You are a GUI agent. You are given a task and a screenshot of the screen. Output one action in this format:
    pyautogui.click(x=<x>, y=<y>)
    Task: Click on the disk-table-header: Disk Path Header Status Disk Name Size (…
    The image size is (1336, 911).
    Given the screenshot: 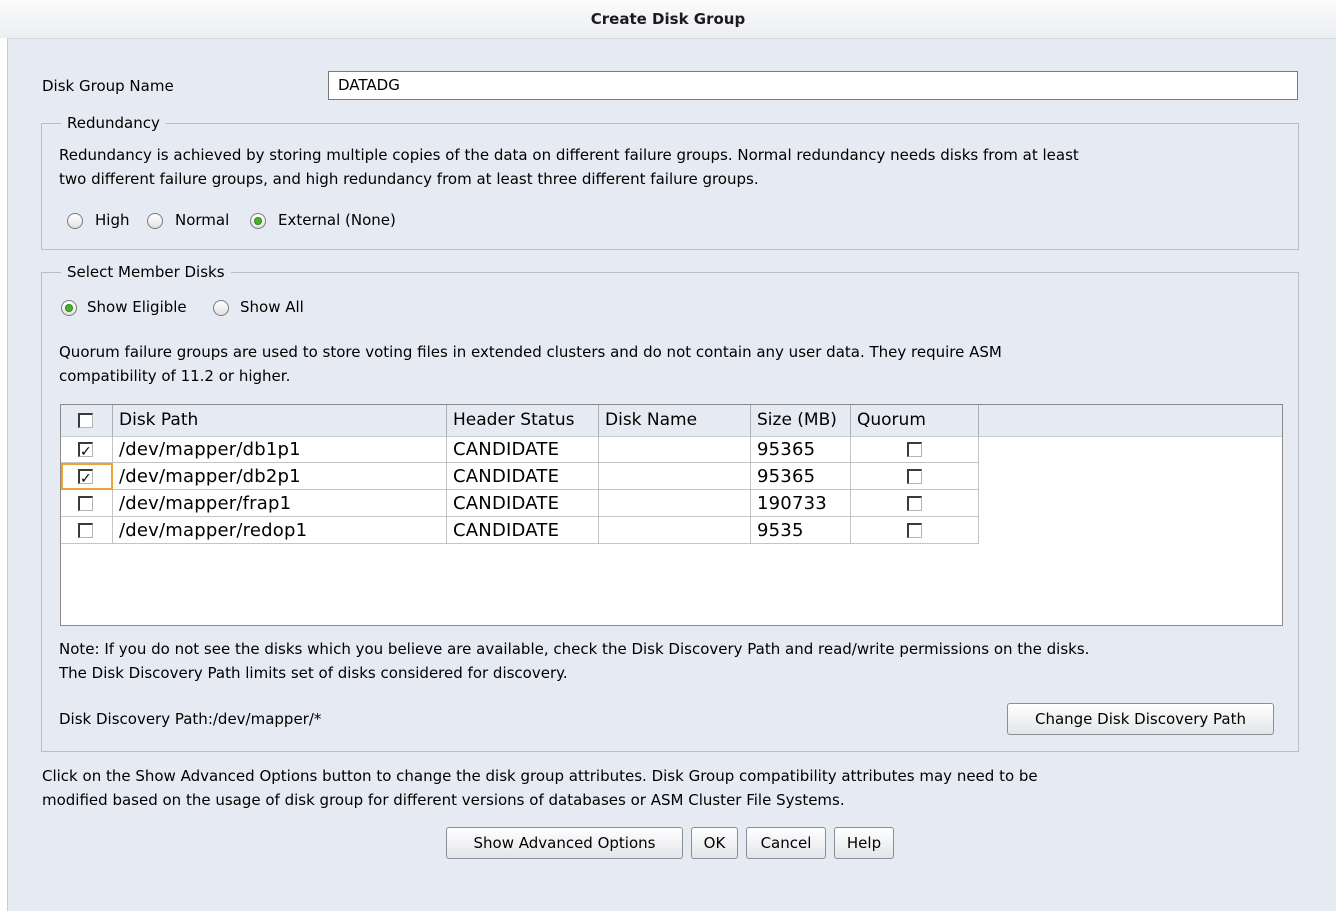 What is the action you would take?
    pyautogui.click(x=671, y=421)
    